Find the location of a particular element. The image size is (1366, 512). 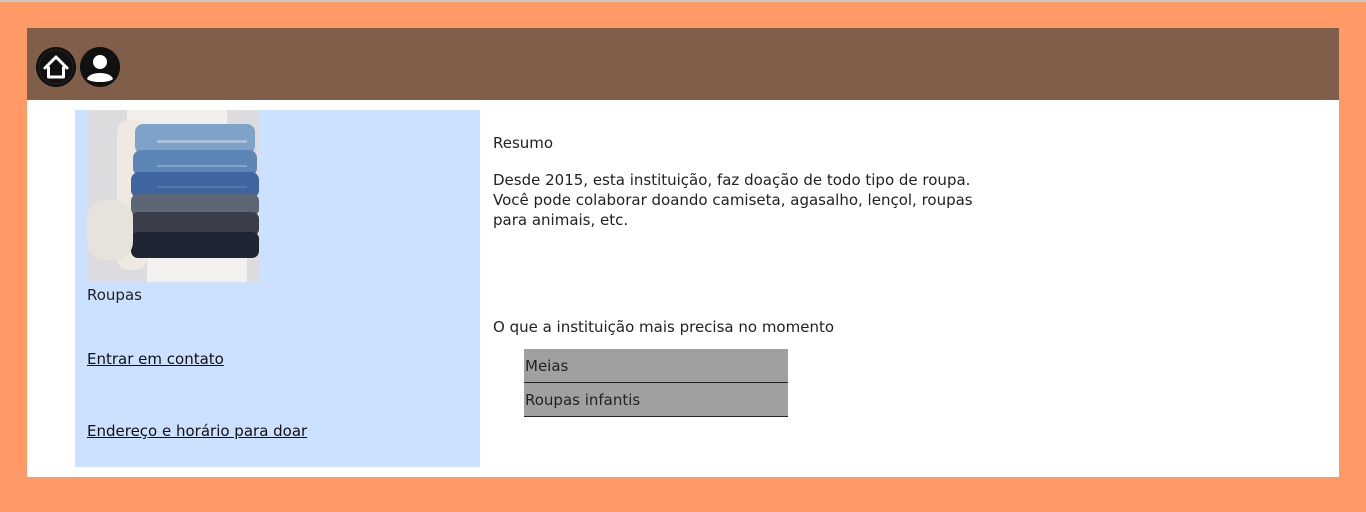

address-hours-link: Endereço e horário para doar is located at coordinates (197, 431).